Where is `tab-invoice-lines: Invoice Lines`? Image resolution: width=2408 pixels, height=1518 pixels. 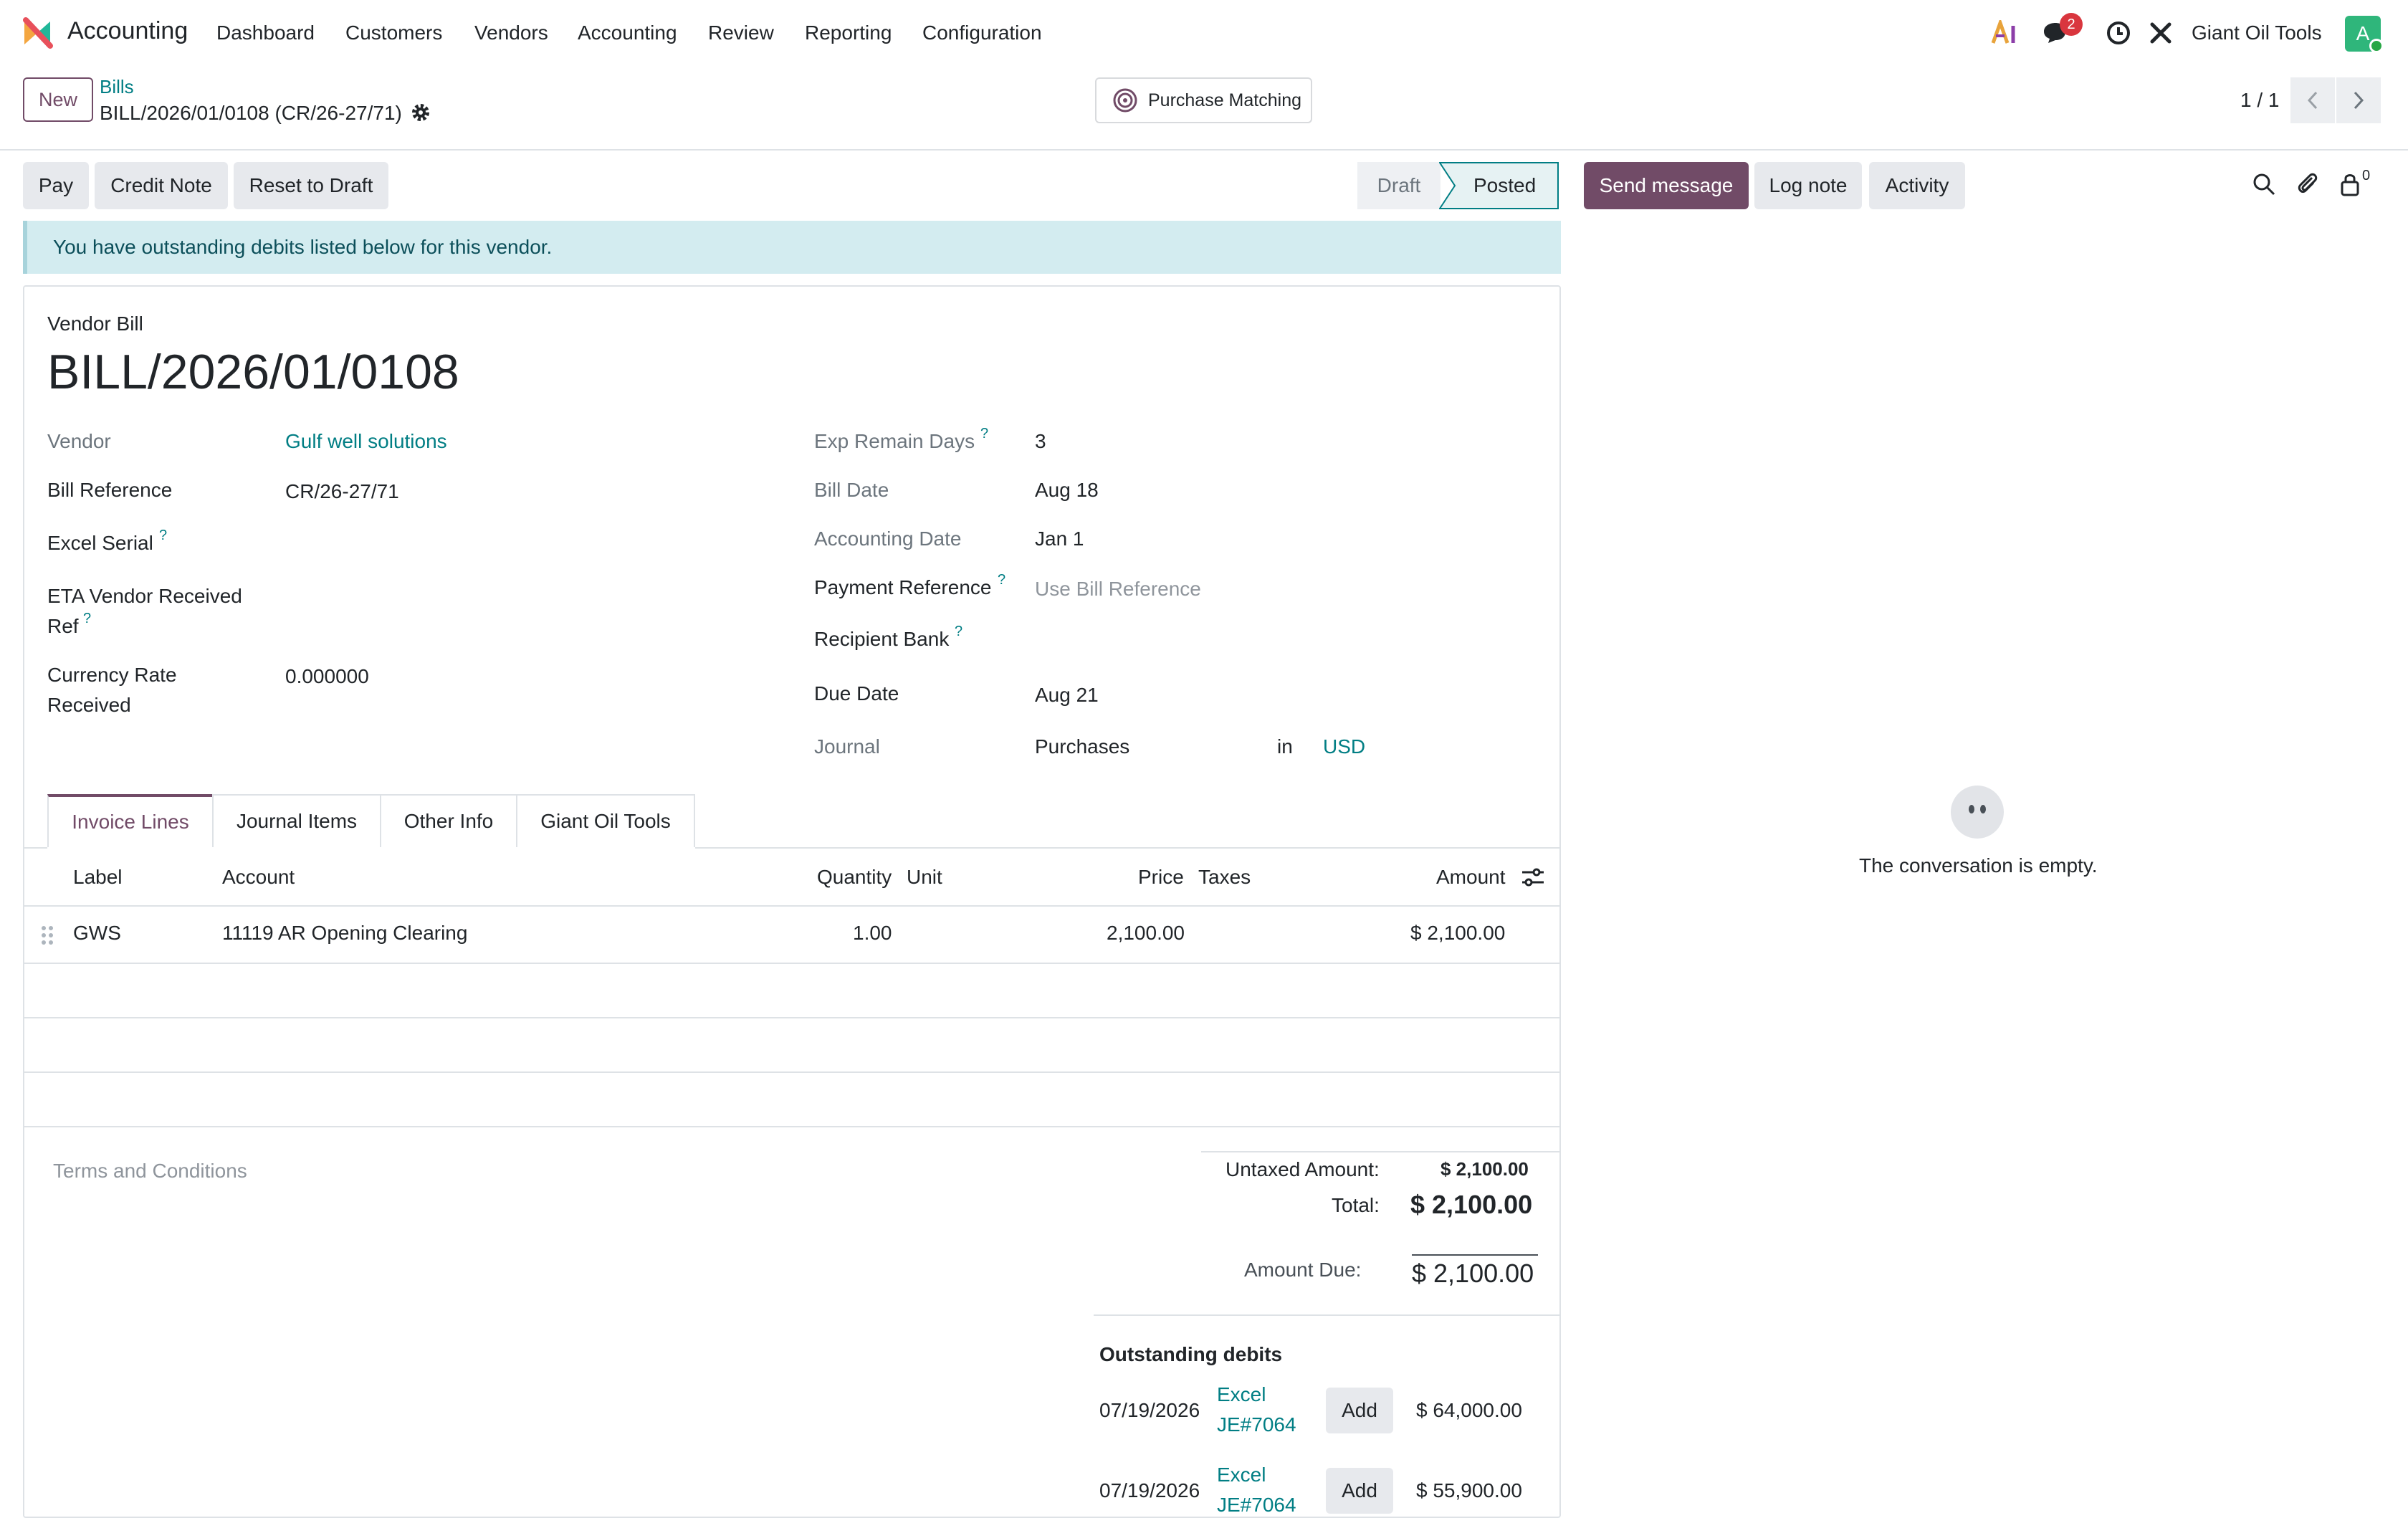 tab-invoice-lines: Invoice Lines is located at coordinates (130, 820).